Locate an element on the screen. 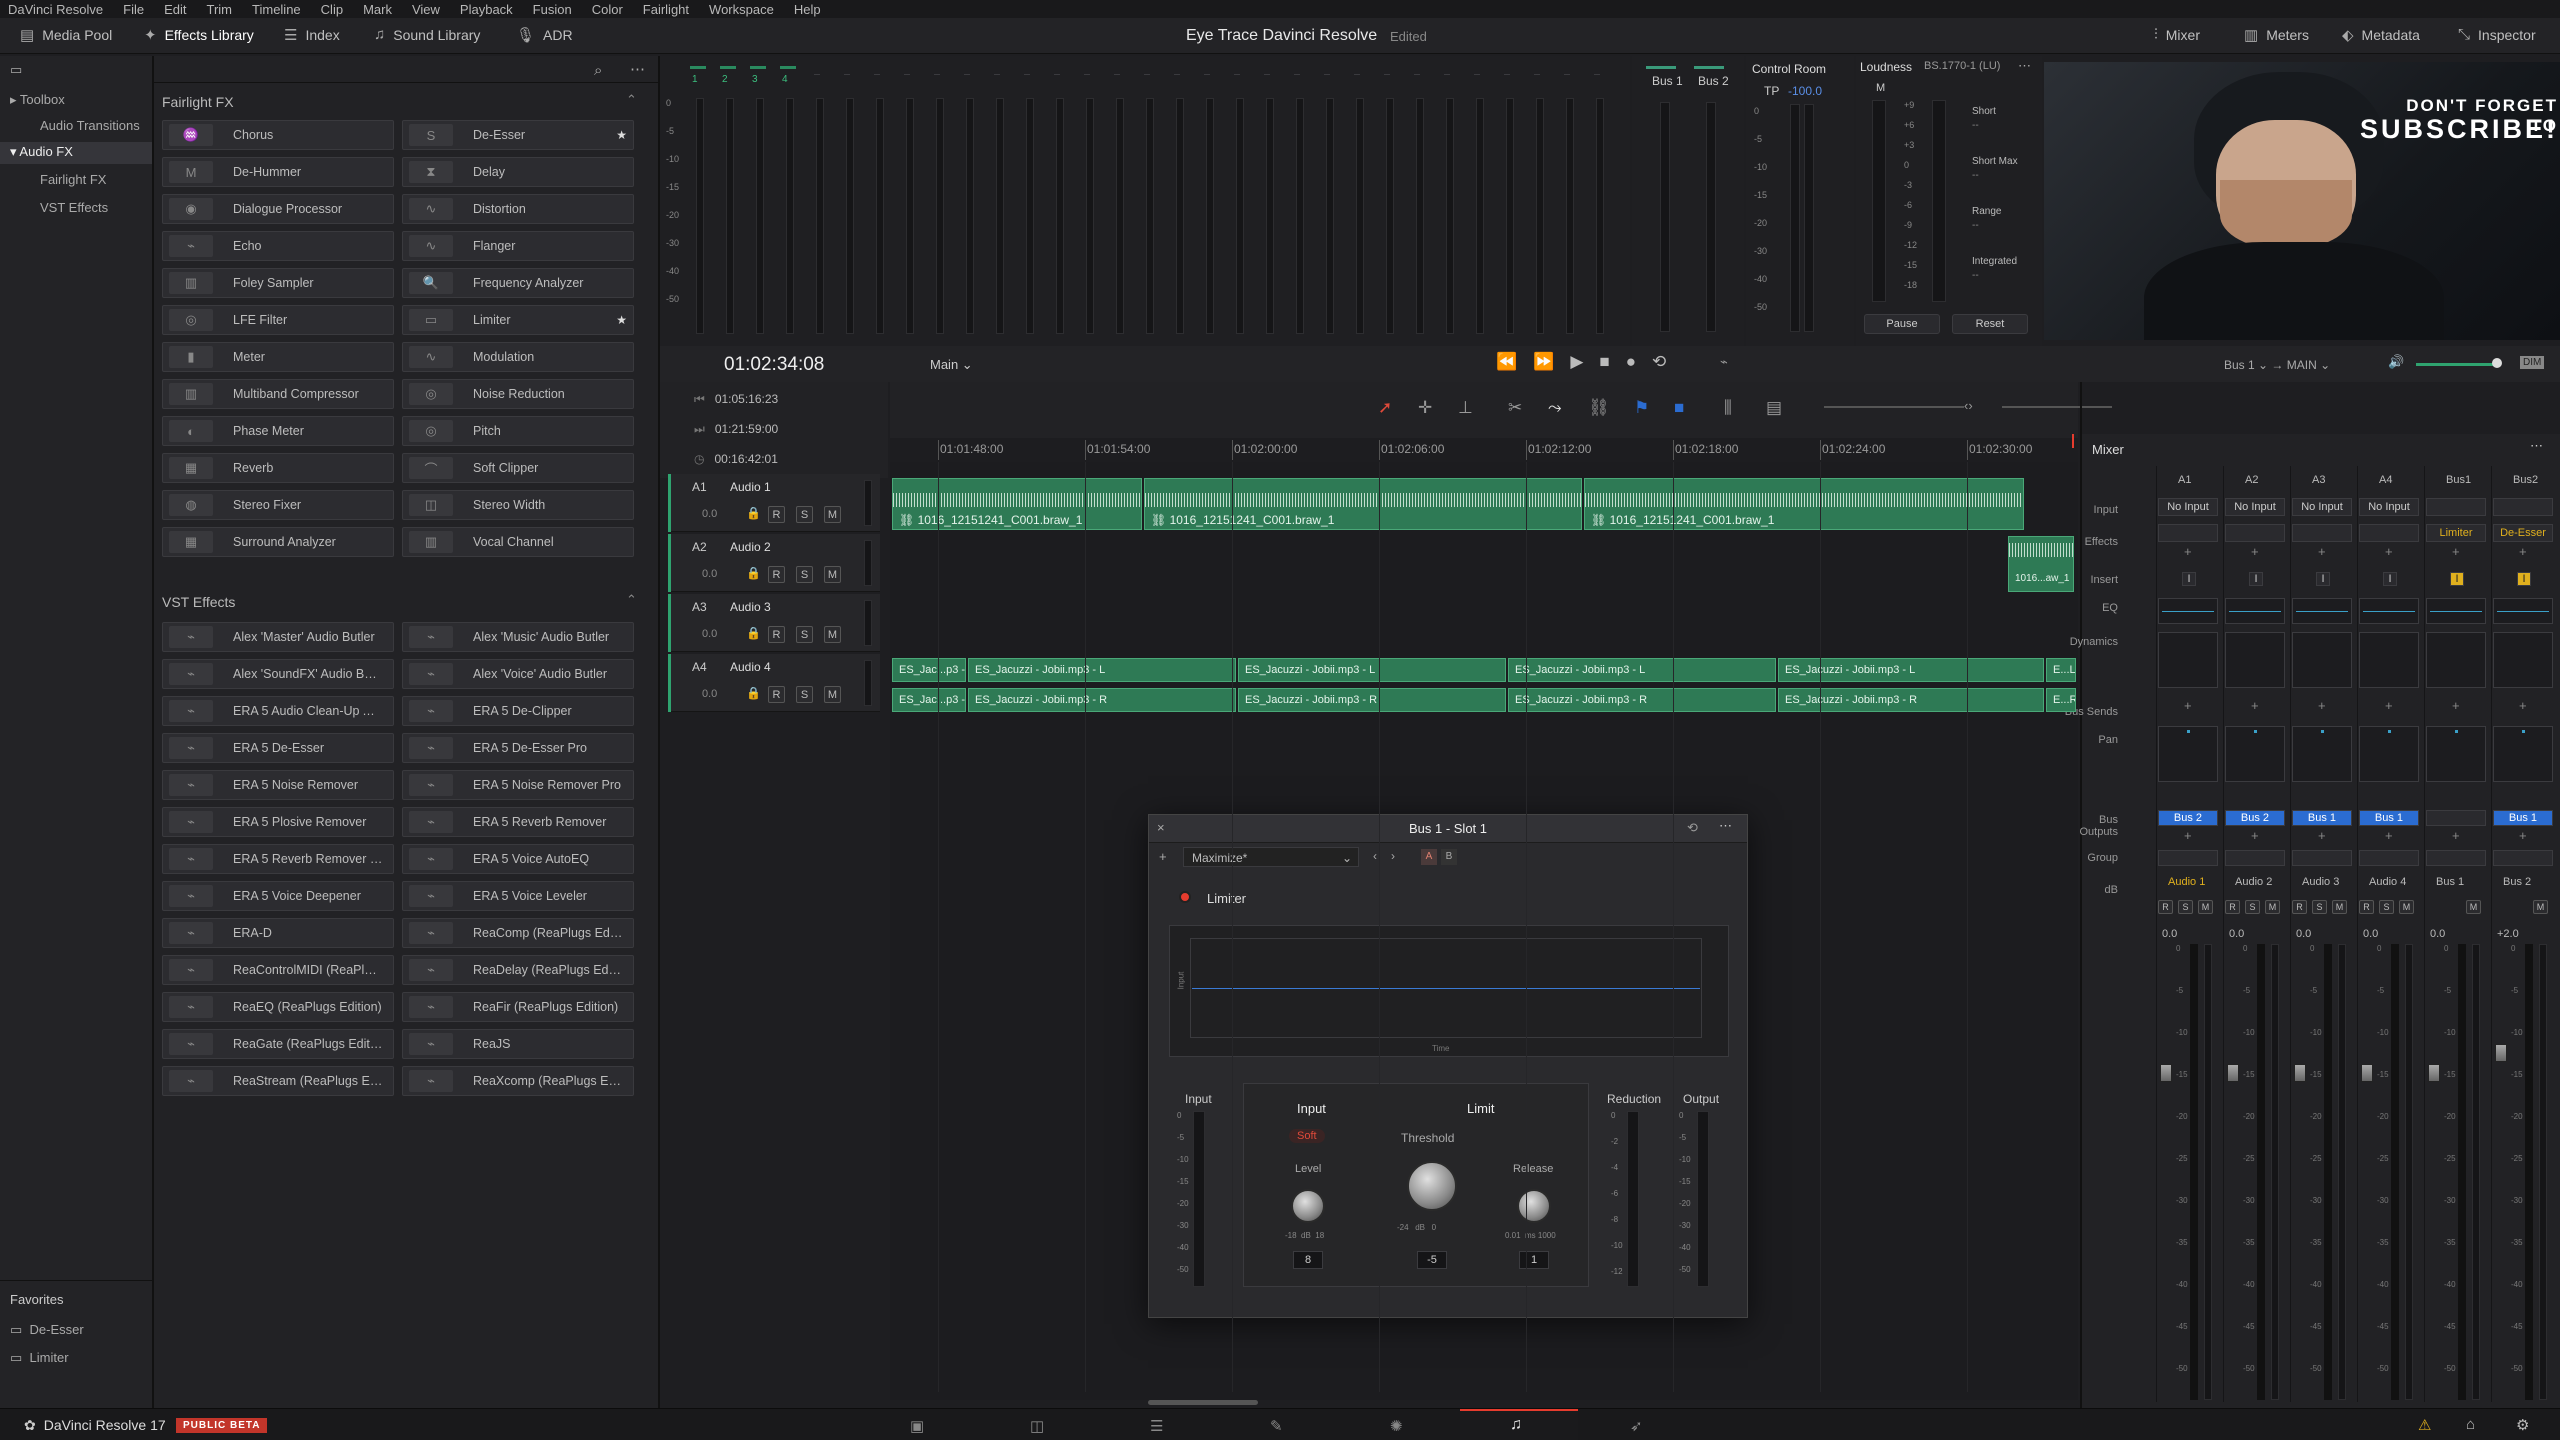  range-tool-icon: ✛ is located at coordinates (1425, 408).